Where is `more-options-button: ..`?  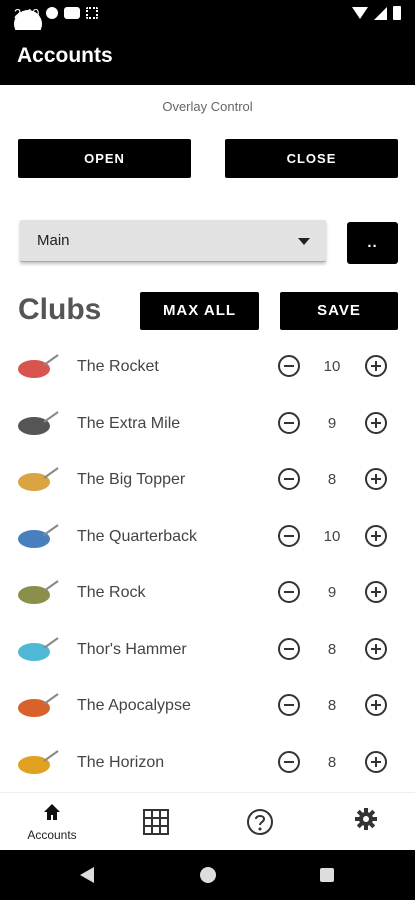
more-options-button: .. is located at coordinates (372, 243).